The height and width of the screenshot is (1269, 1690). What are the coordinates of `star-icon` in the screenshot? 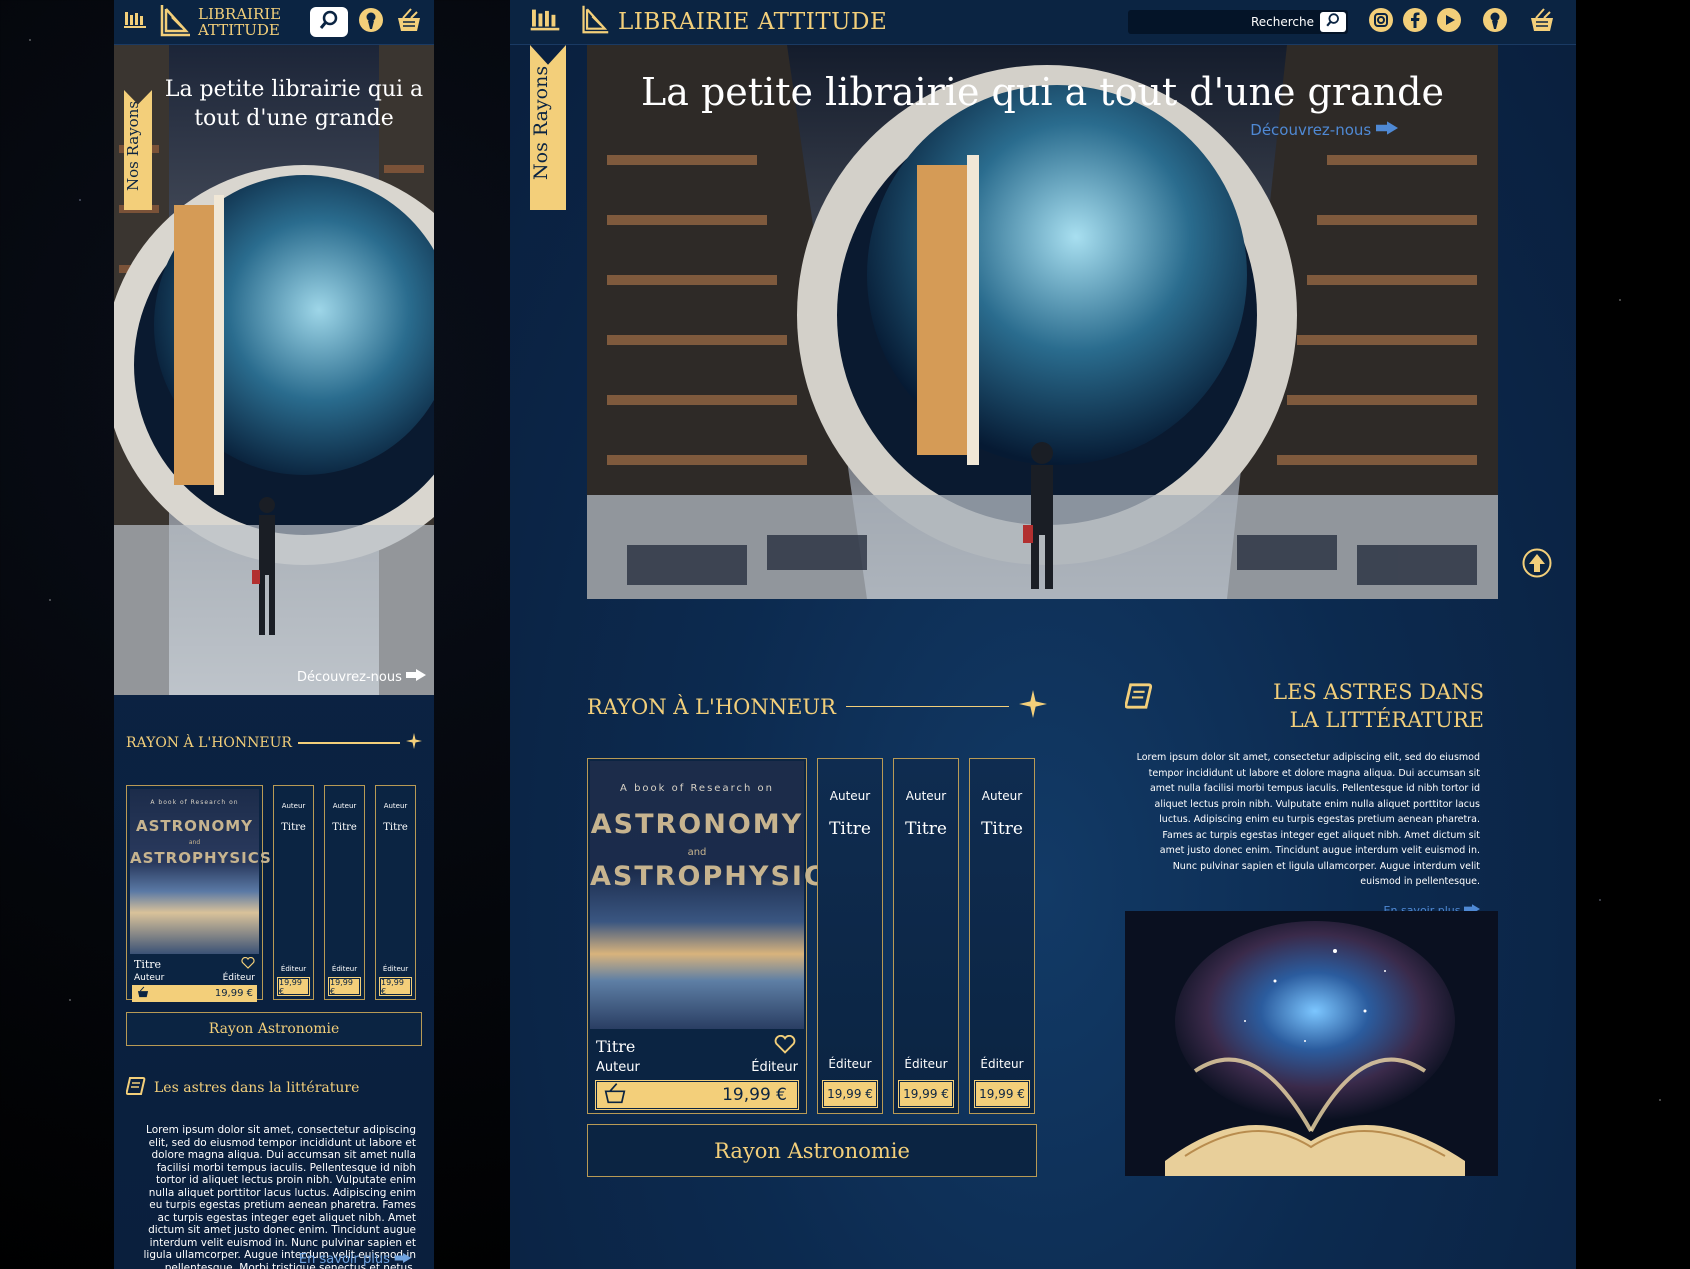 It's located at (414, 743).